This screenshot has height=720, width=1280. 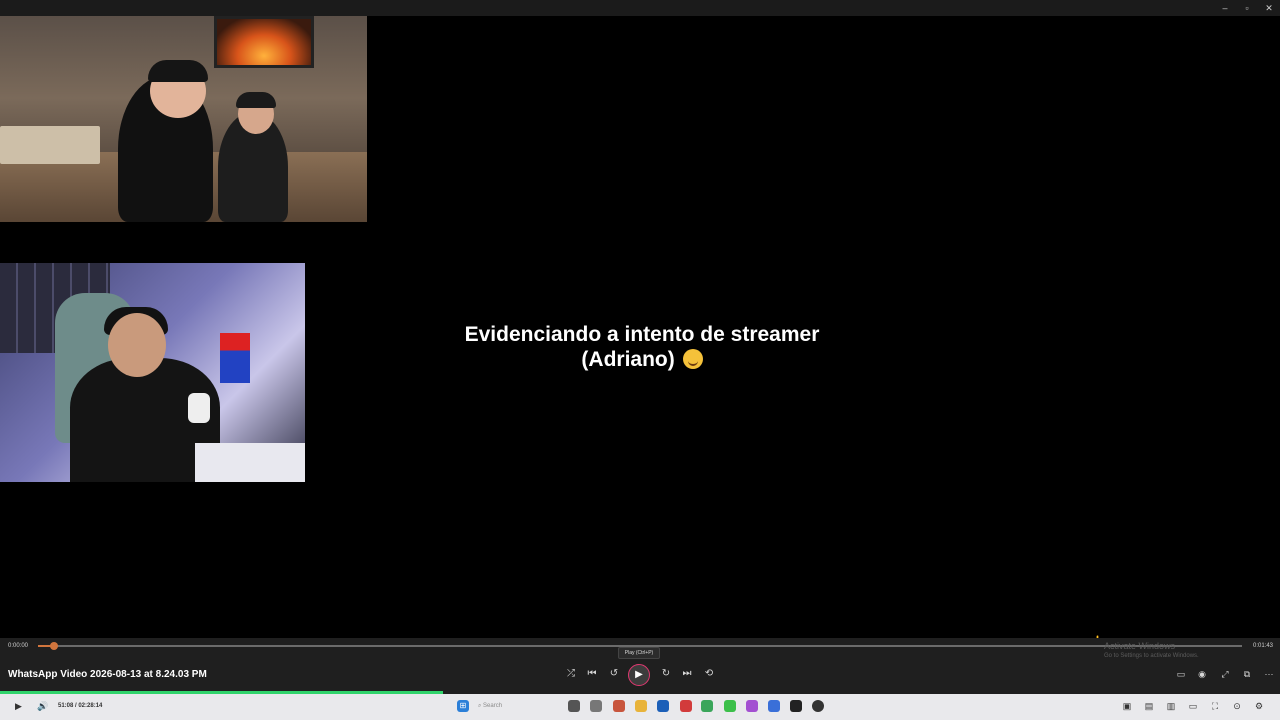 I want to click on webcam-feed-streamer, so click(x=152, y=372).